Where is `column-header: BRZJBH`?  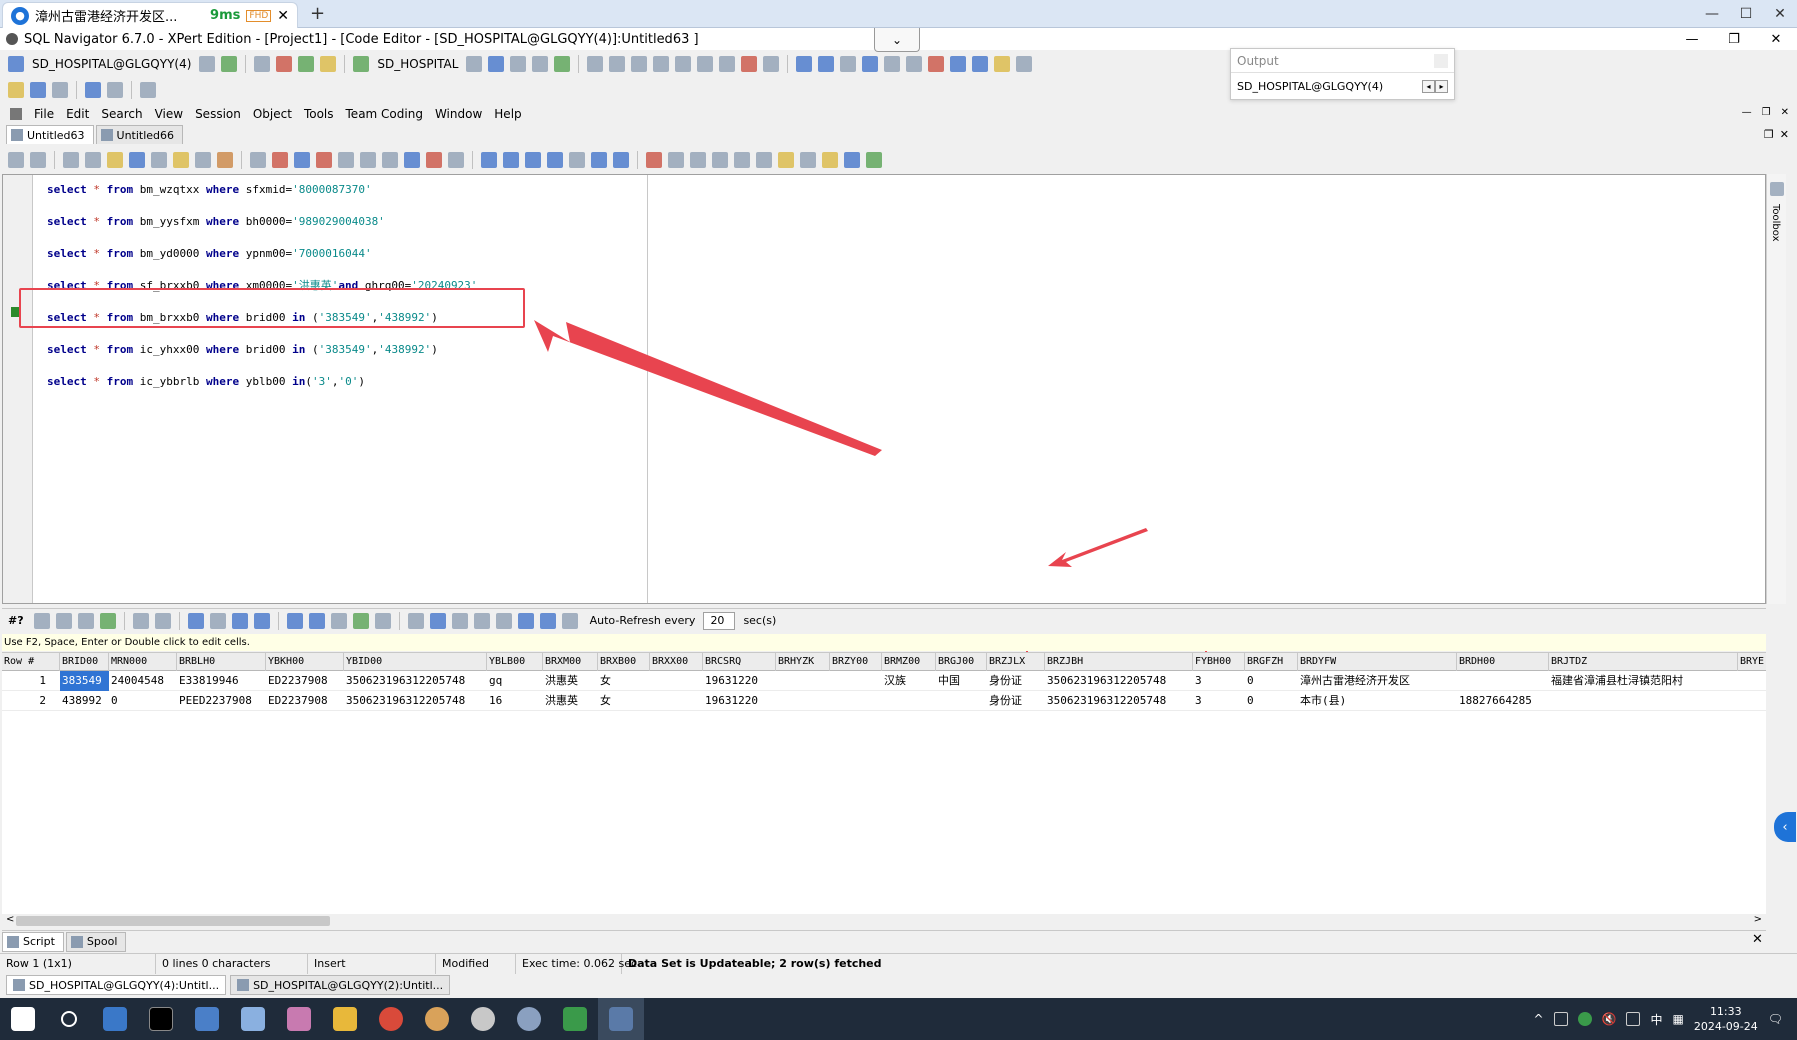 column-header: BRZJBH is located at coordinates (1119, 662).